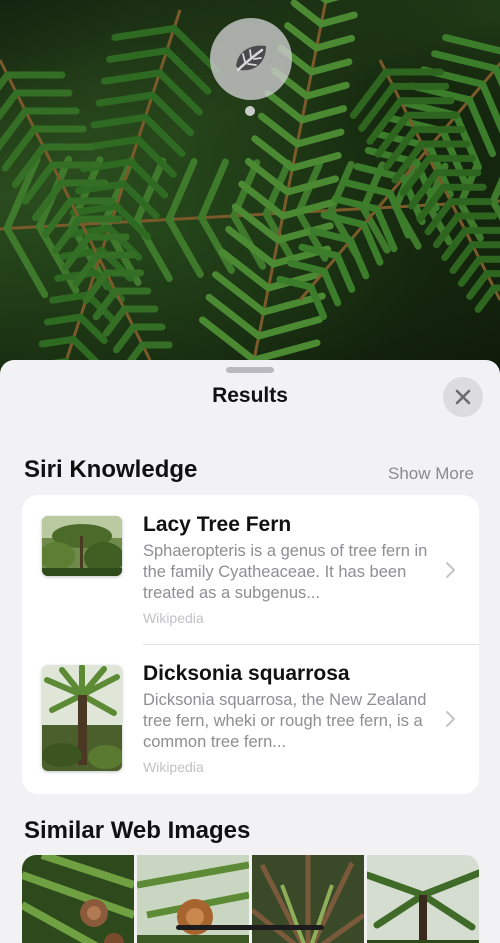  I want to click on lookup-anchor-dot, so click(250, 111).